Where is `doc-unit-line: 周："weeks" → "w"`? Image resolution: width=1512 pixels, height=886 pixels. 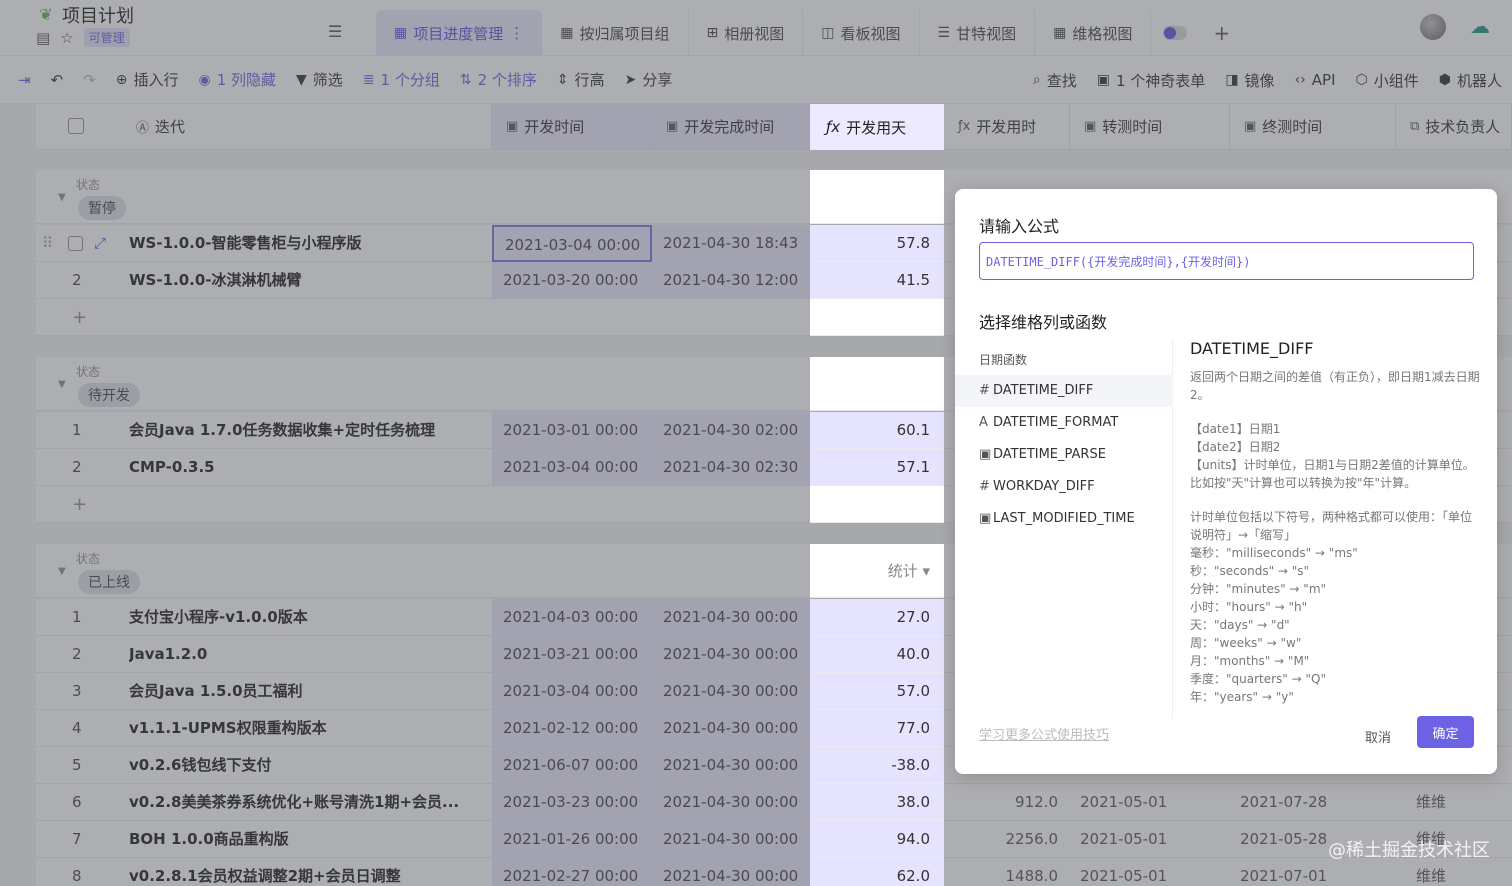 doc-unit-line: 周："weeks" → "w" is located at coordinates (1246, 643).